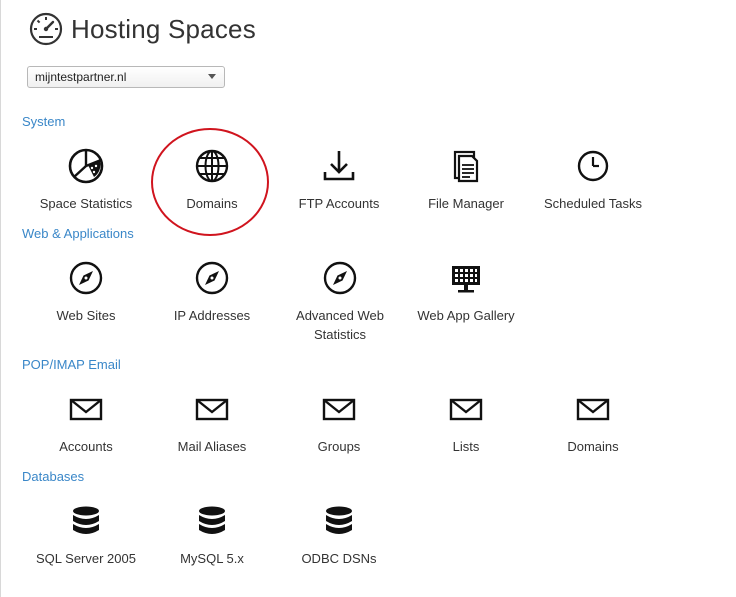 This screenshot has width=736, height=597. What do you see at coordinates (593, 422) in the screenshot?
I see `tile-mail-domains: Domains` at bounding box center [593, 422].